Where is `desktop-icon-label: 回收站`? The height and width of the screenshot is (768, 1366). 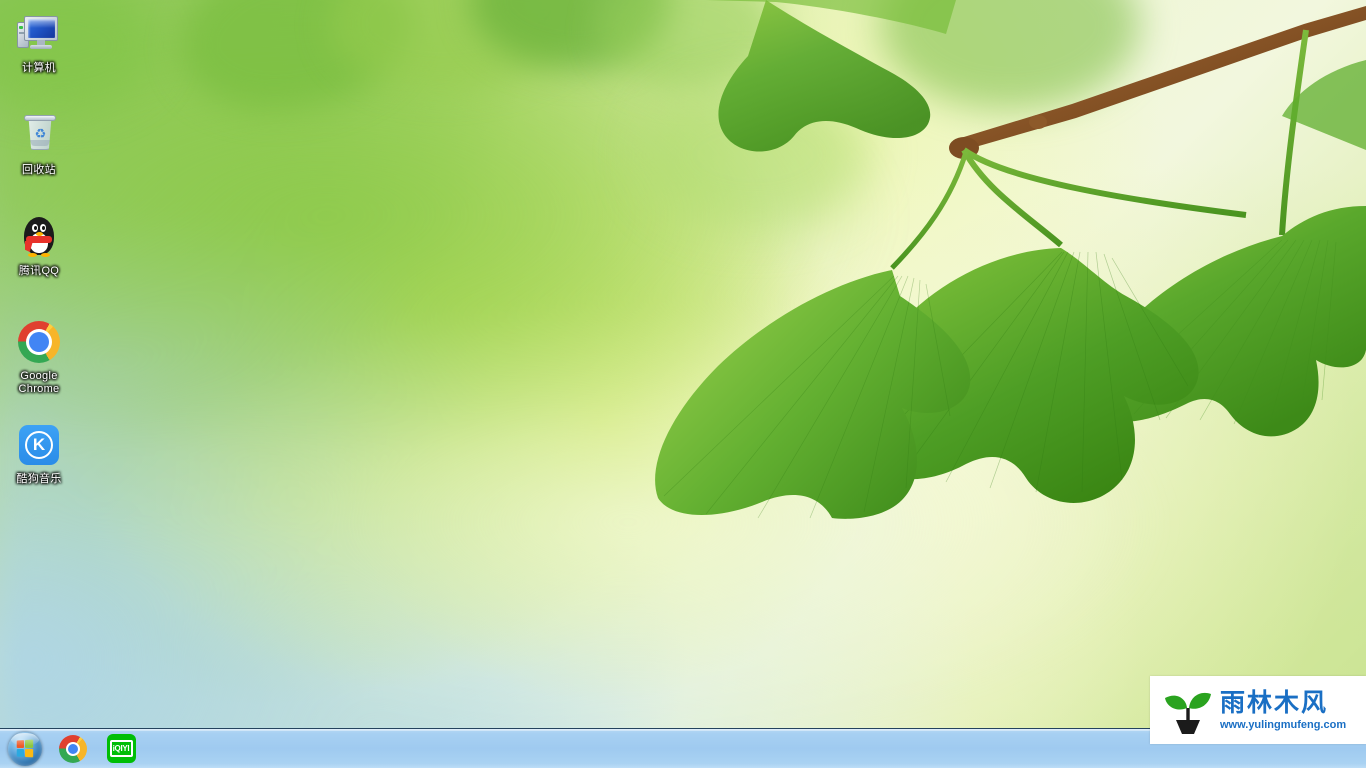
desktop-icon-label: 回收站 is located at coordinates (39, 170).